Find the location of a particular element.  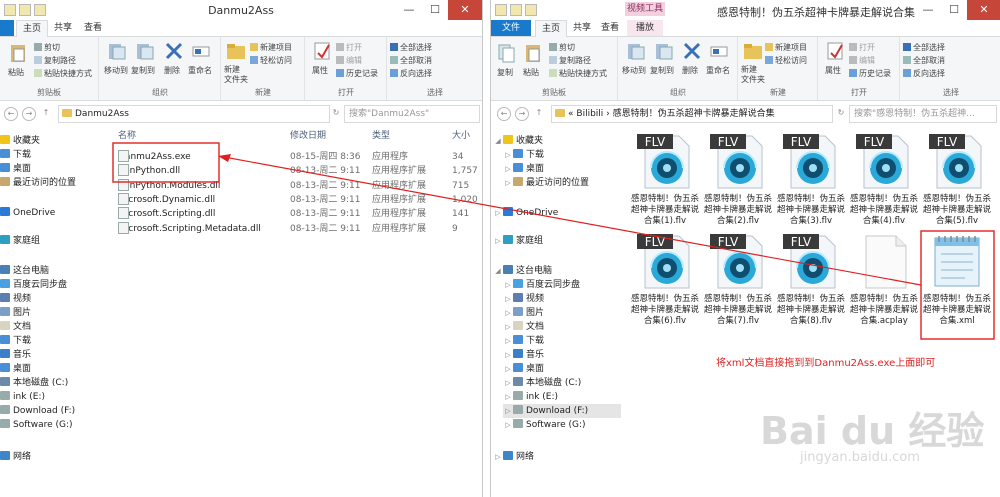

nav-item: 桌面 is located at coordinates (52, 369).